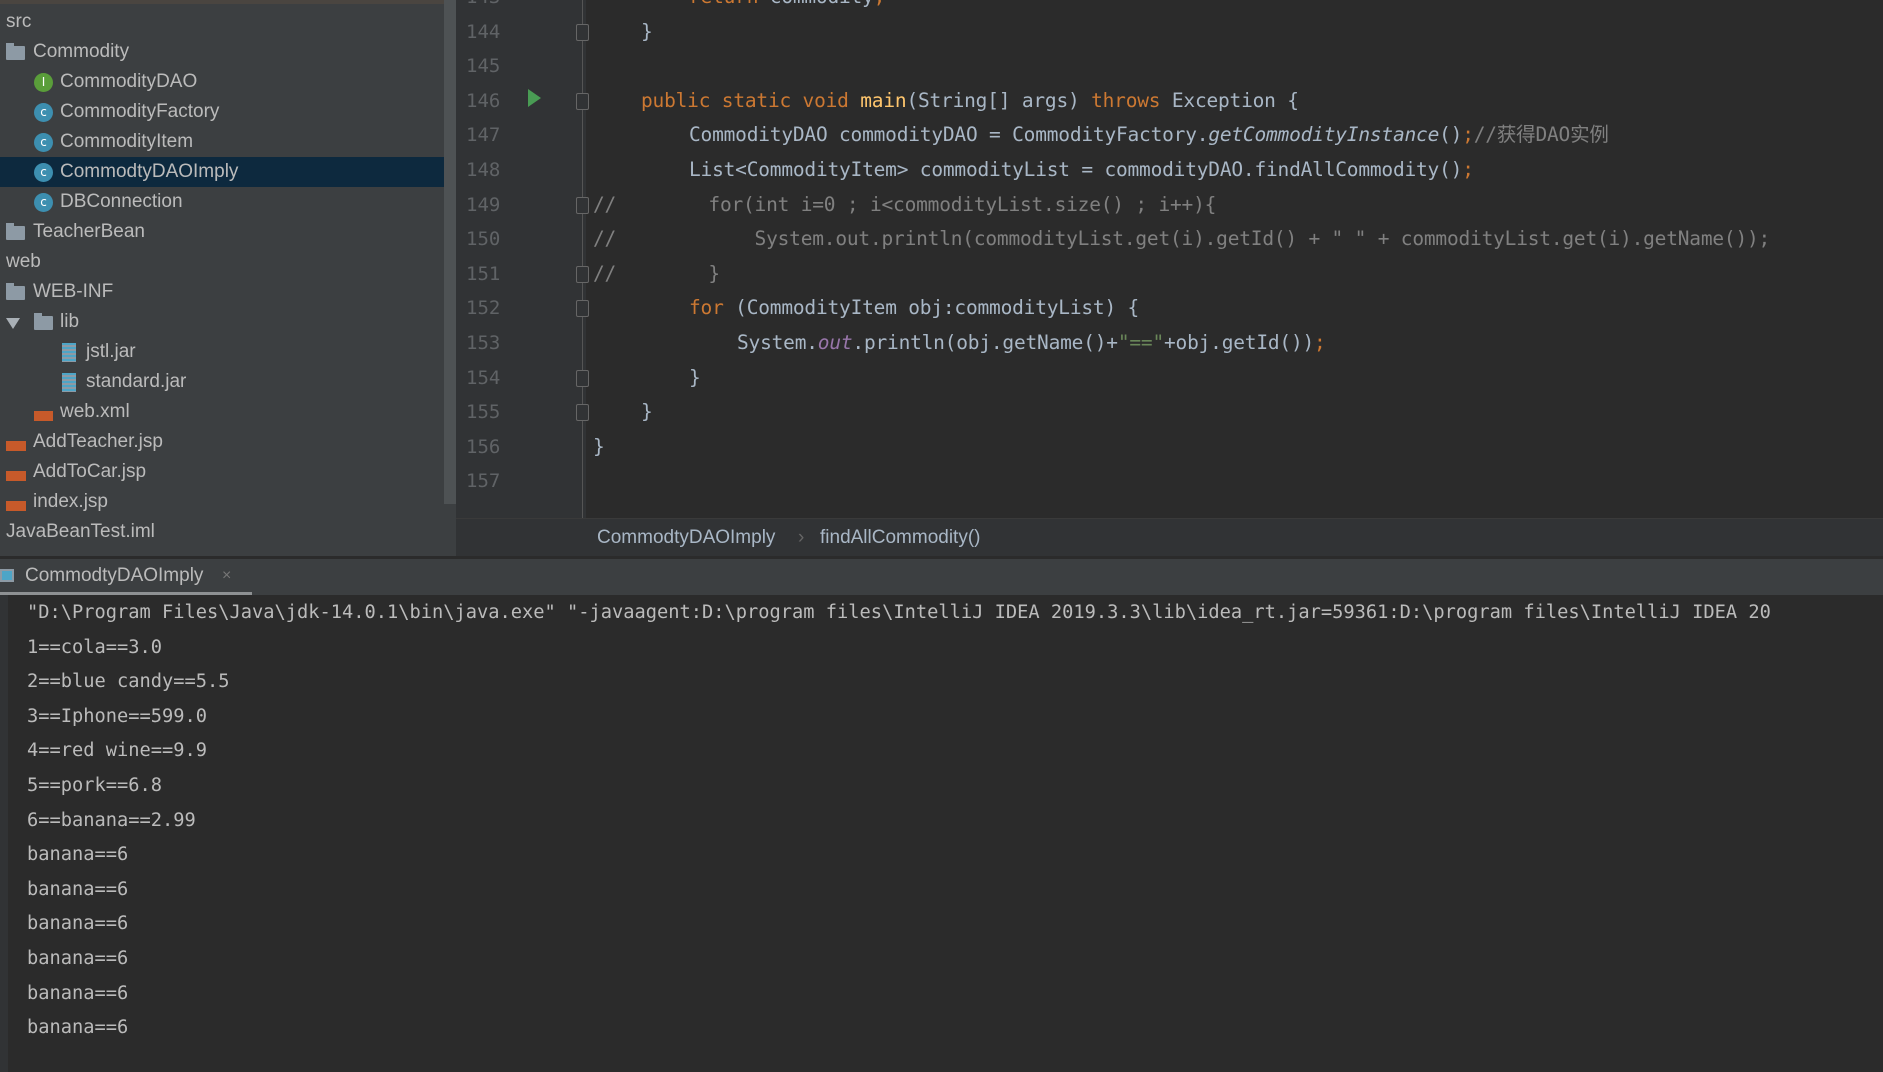  What do you see at coordinates (822, 4) in the screenshot?
I see `code-token: commodity` at bounding box center [822, 4].